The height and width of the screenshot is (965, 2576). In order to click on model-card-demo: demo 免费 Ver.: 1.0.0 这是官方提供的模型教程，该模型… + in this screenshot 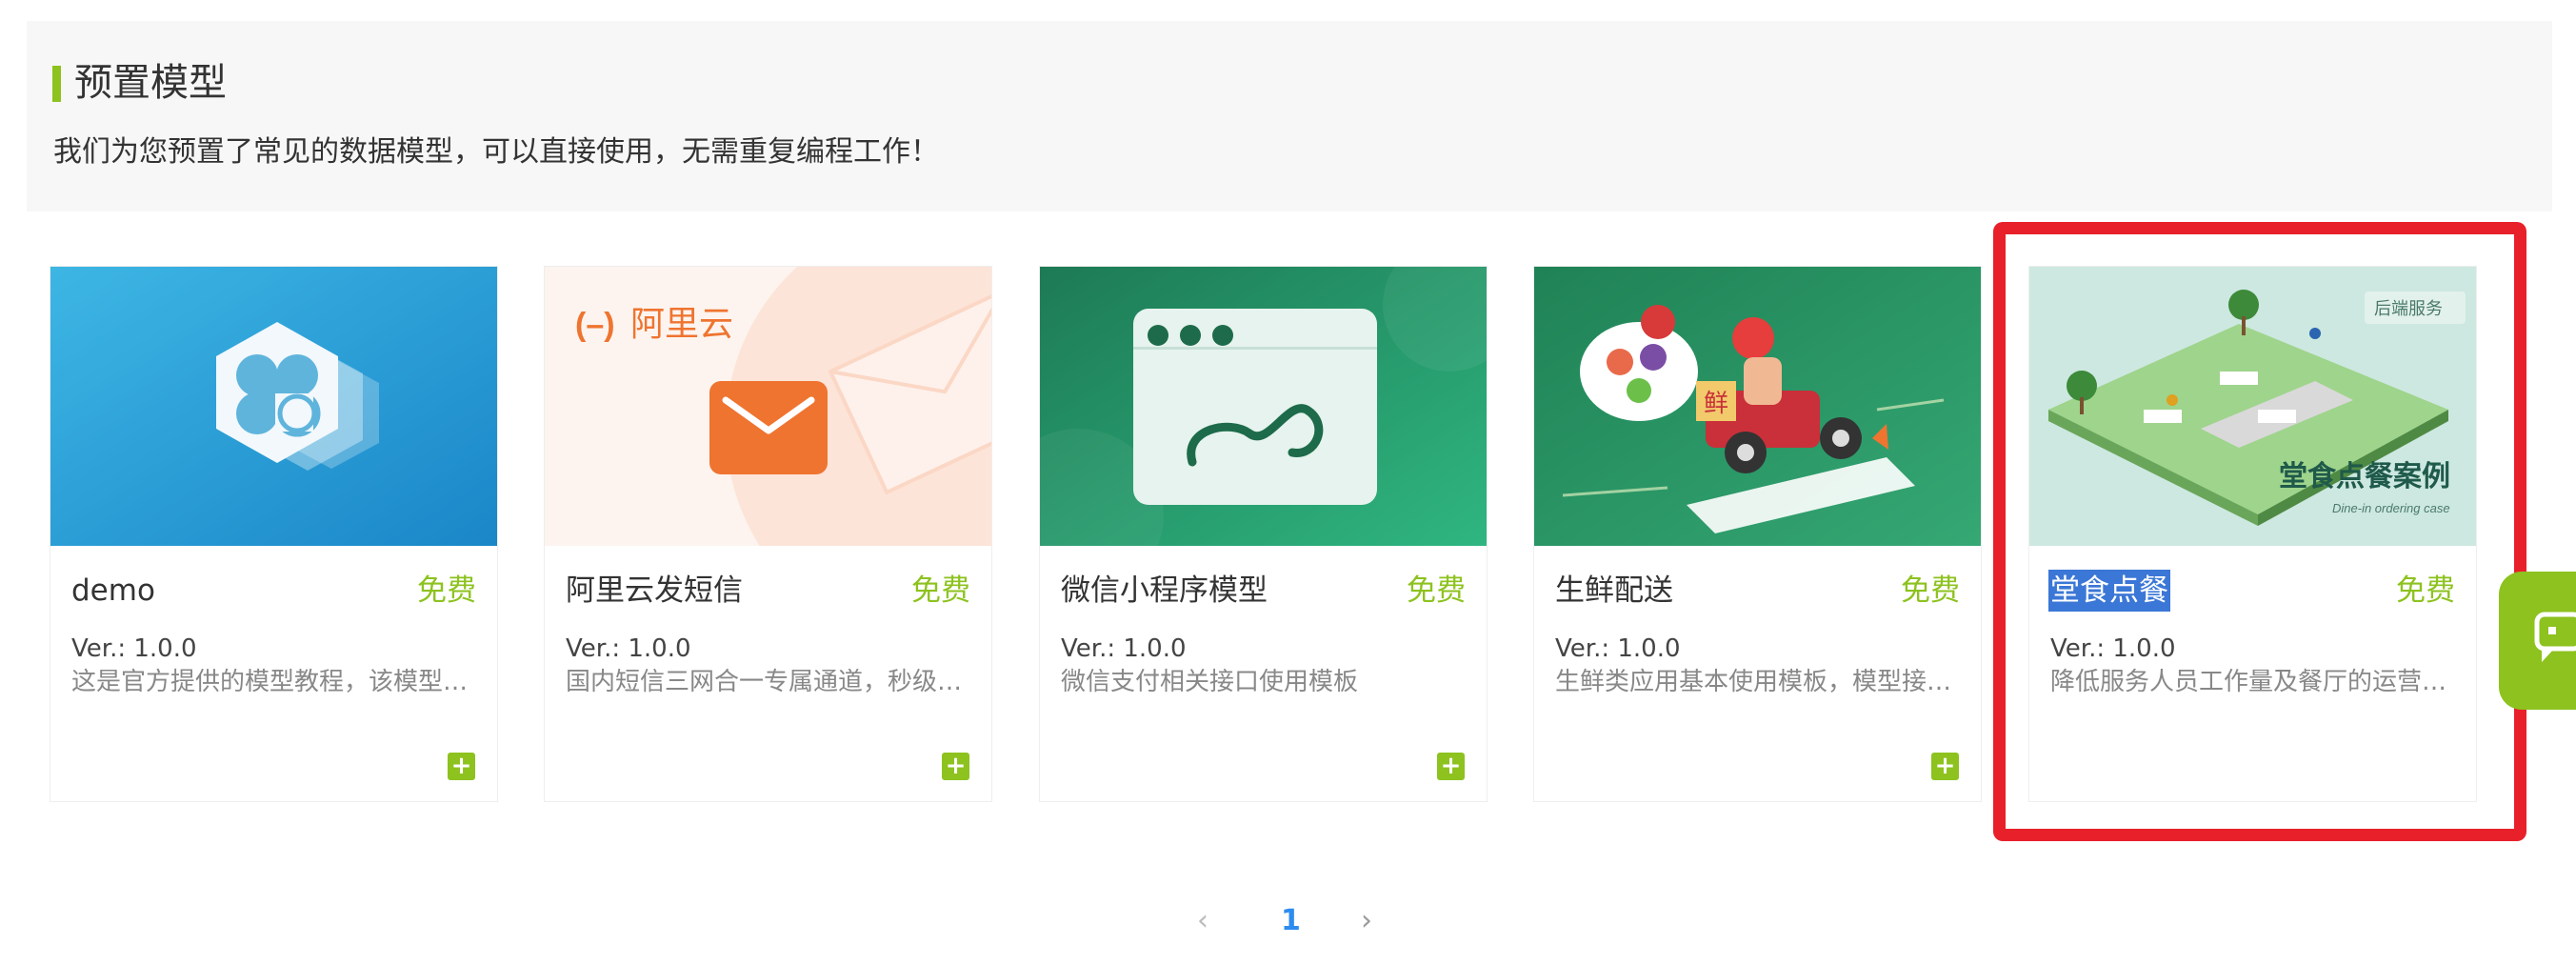, I will do `click(274, 534)`.